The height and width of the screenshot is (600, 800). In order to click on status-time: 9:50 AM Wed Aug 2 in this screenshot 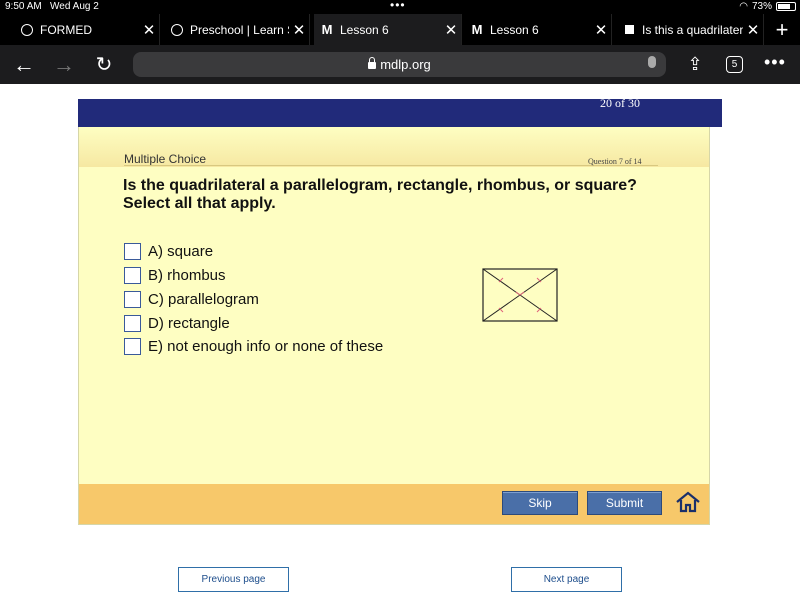, I will do `click(52, 6)`.